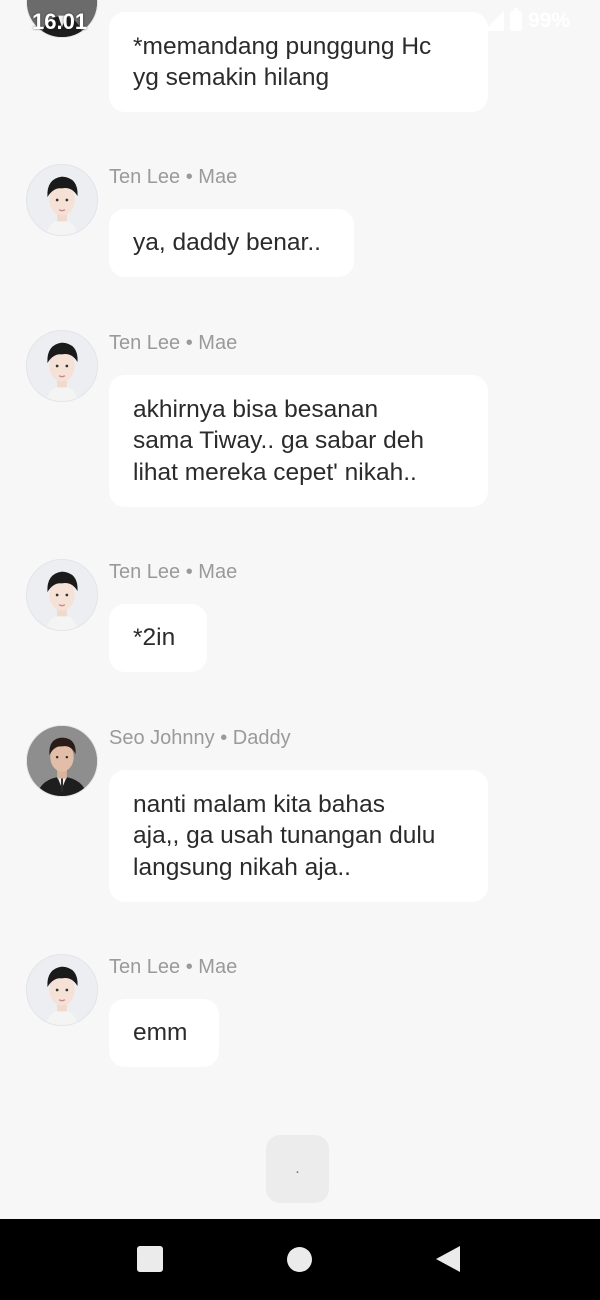  What do you see at coordinates (160, 1033) in the screenshot?
I see `message-text: emm` at bounding box center [160, 1033].